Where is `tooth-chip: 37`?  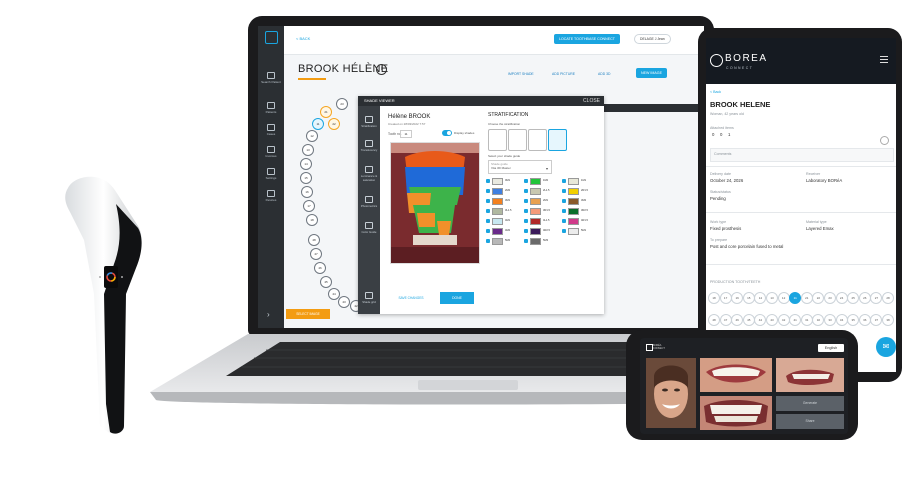
tooth-chip: 37 is located at coordinates (876, 320).